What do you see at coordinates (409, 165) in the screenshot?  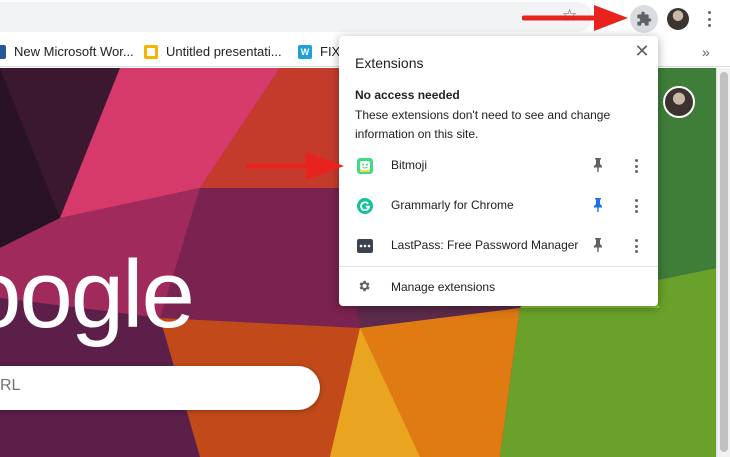 I see `extension-name: Bitmoji` at bounding box center [409, 165].